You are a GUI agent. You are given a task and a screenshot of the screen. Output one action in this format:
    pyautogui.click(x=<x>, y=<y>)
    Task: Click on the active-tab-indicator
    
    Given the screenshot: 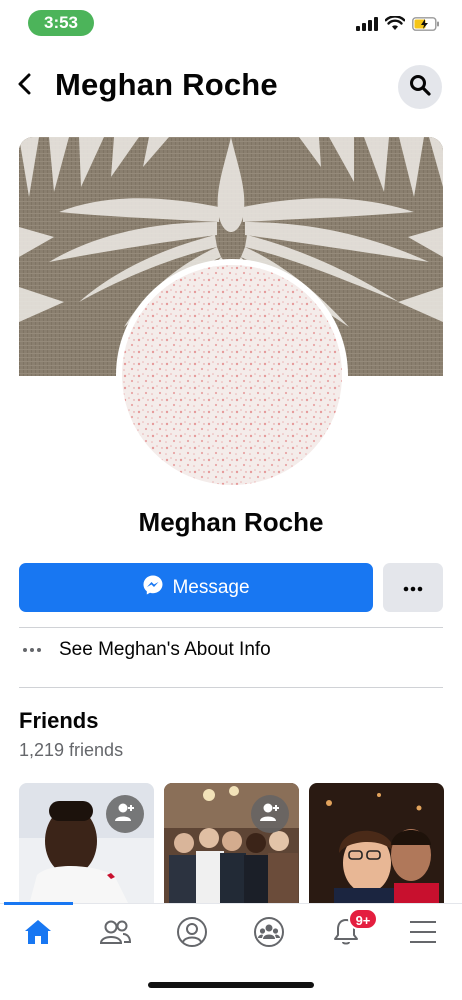 What is the action you would take?
    pyautogui.click(x=38, y=903)
    